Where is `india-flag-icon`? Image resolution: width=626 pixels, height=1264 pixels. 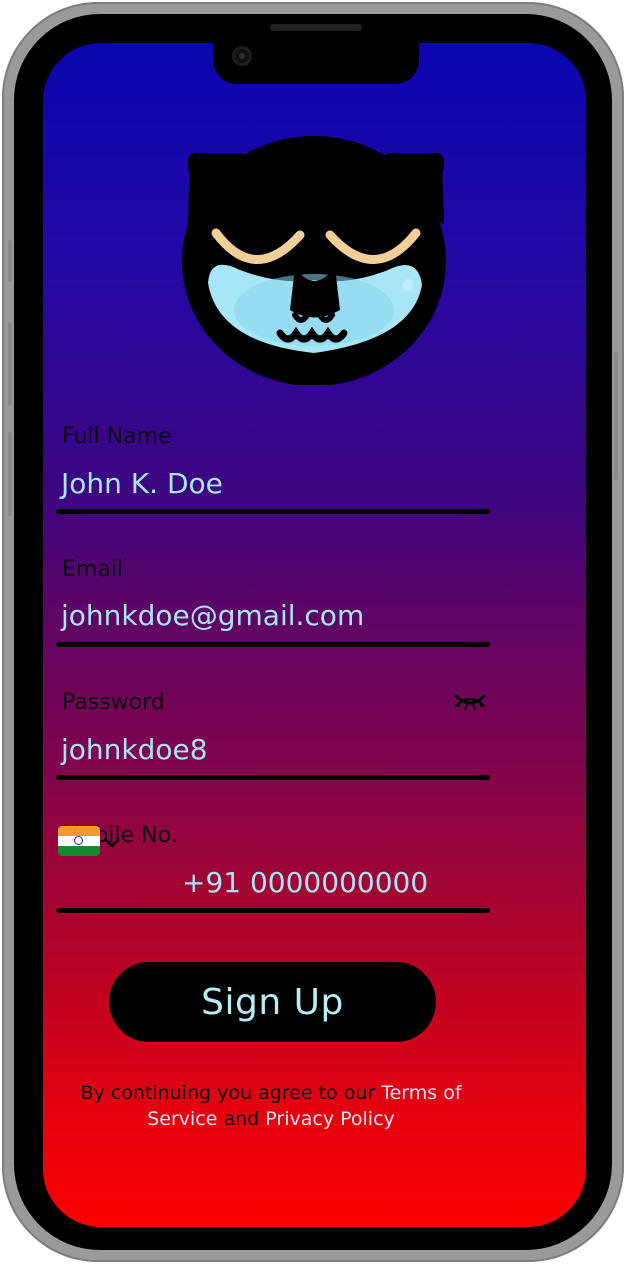 india-flag-icon is located at coordinates (79, 841).